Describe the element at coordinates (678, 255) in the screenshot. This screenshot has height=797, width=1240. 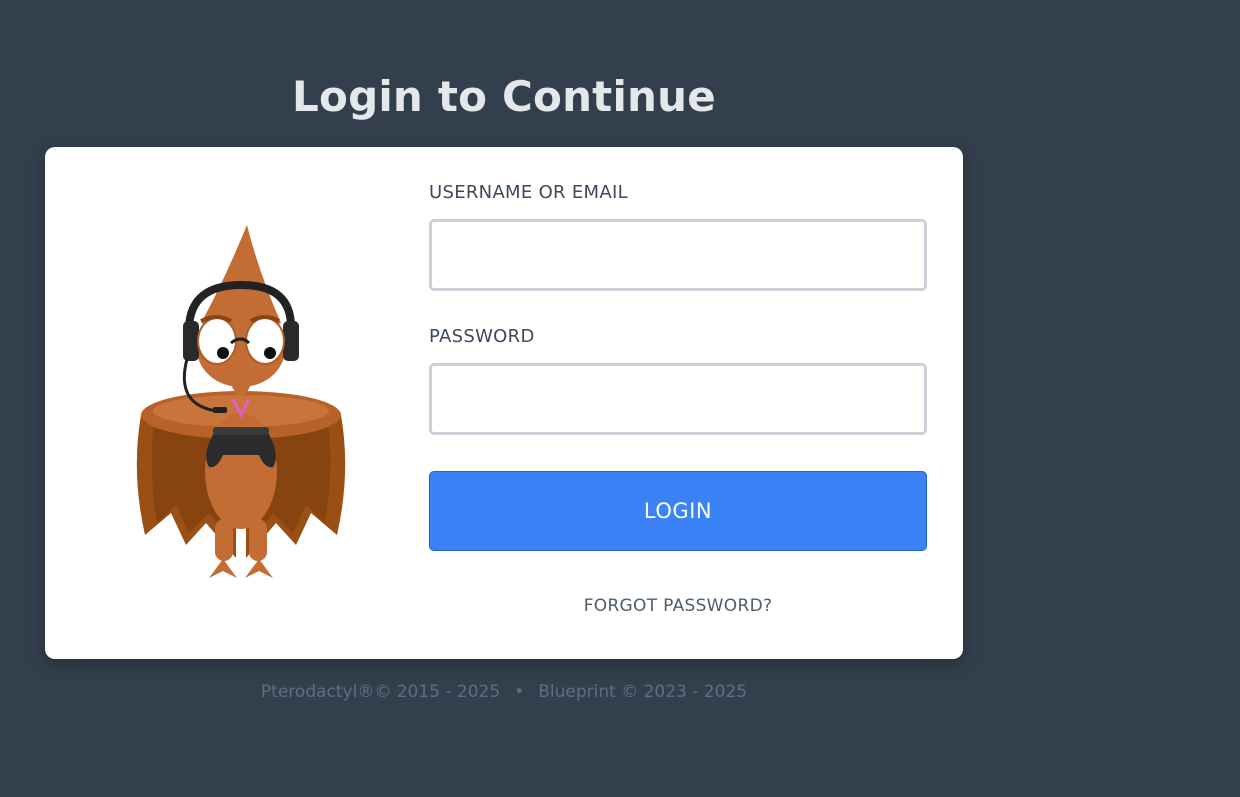
I see `username-input` at that location.